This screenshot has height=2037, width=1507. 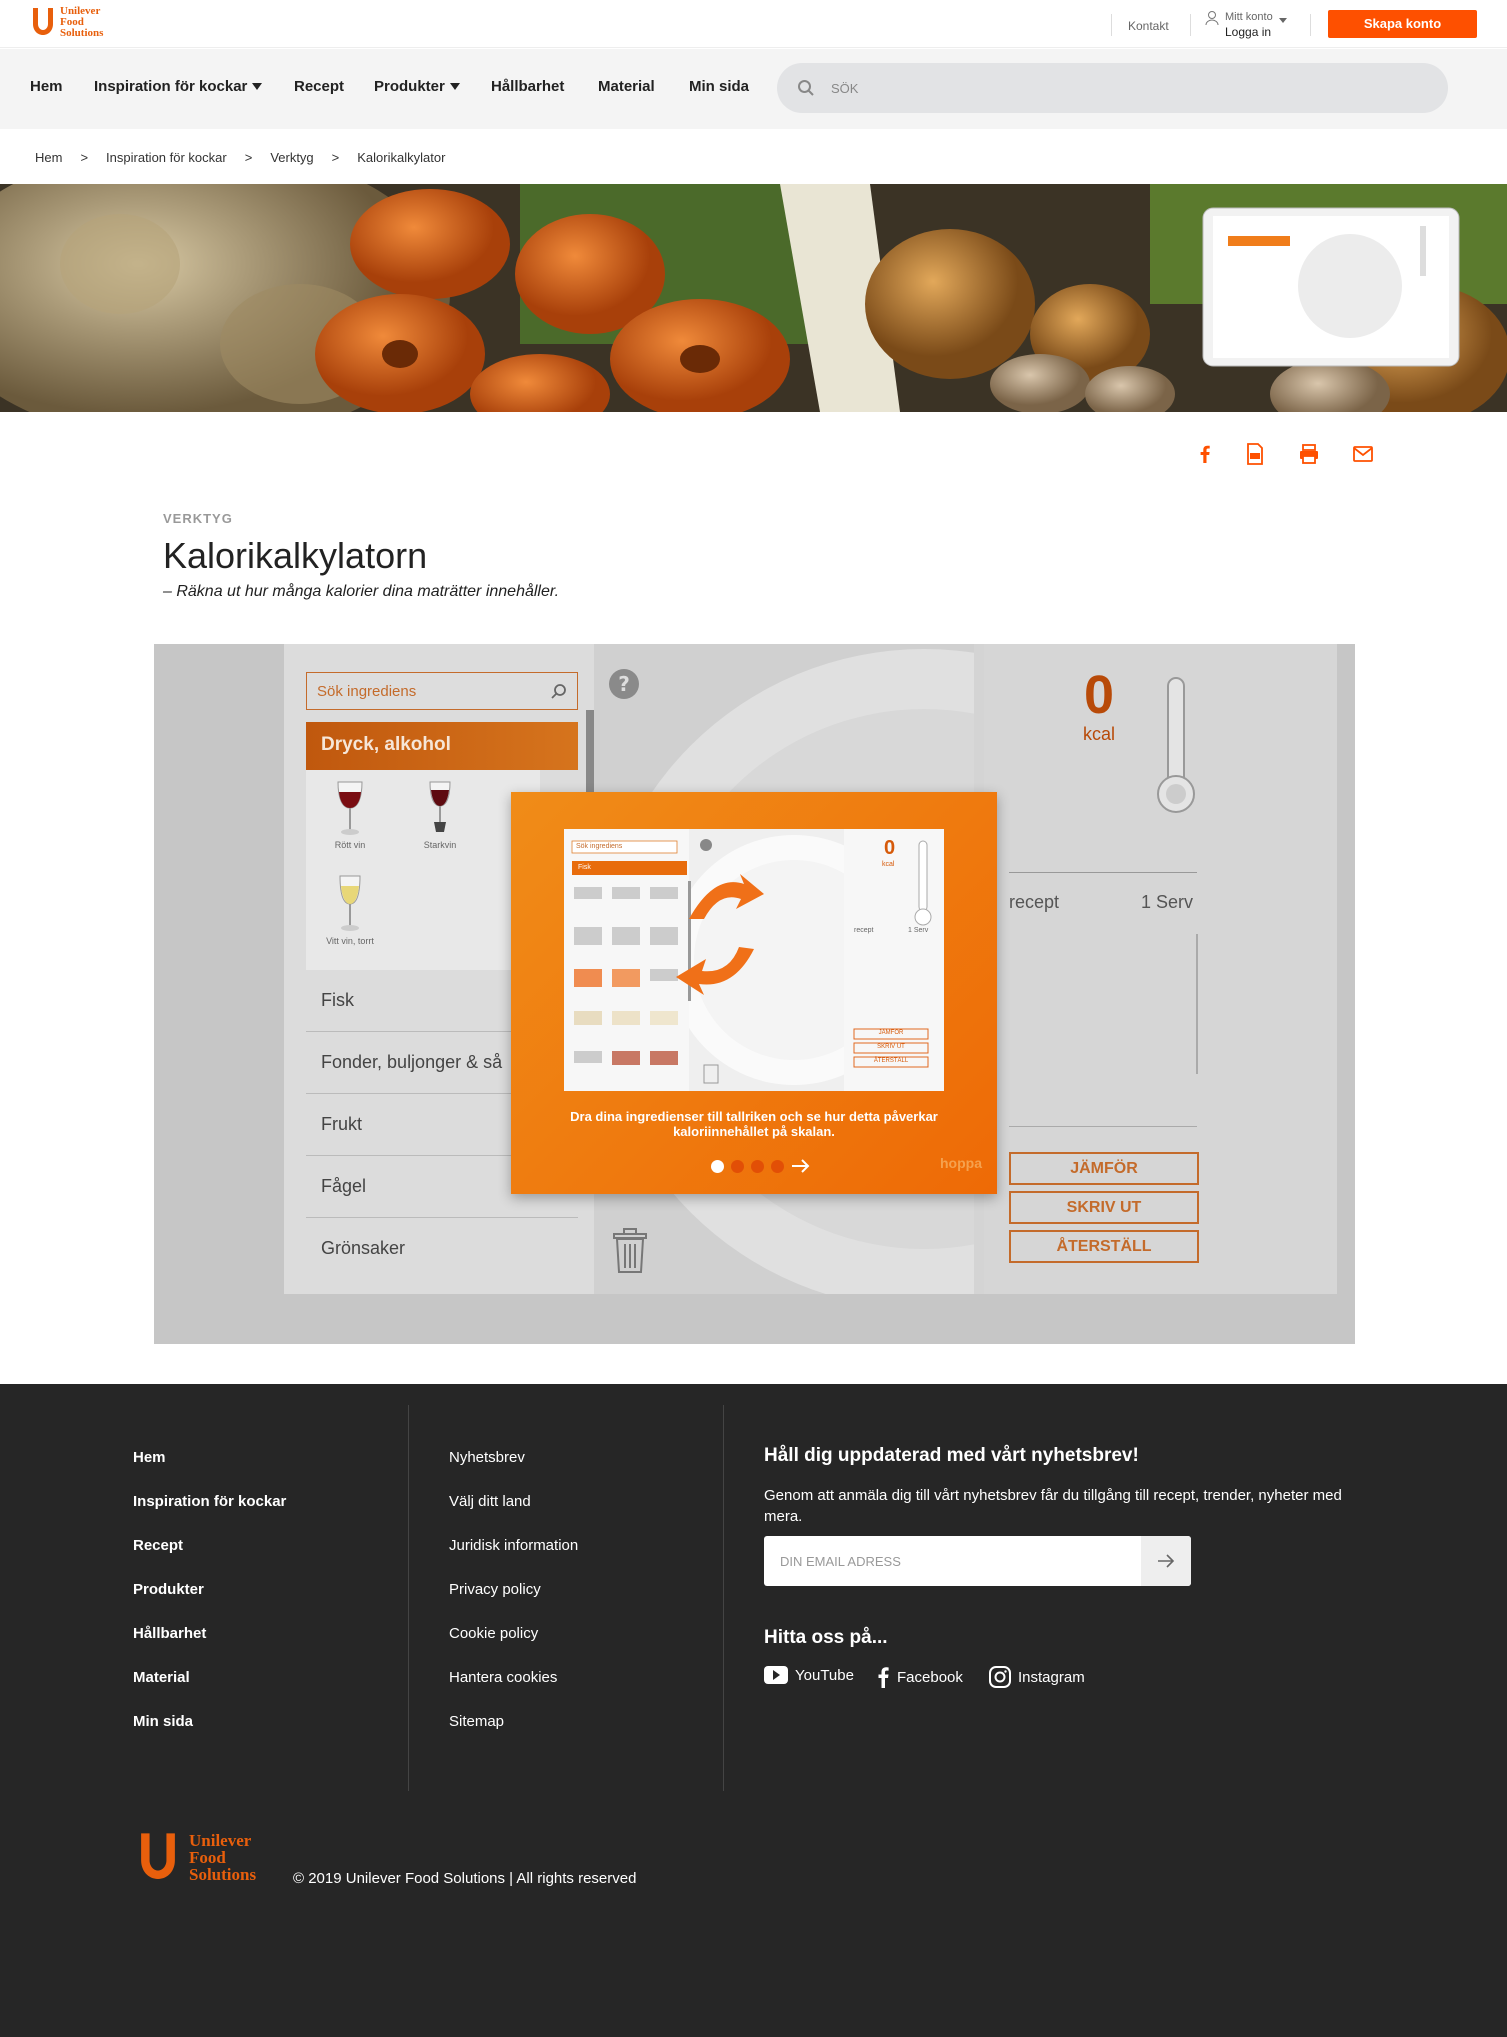 What do you see at coordinates (584, 867) in the screenshot?
I see `mini-category: Fisk` at bounding box center [584, 867].